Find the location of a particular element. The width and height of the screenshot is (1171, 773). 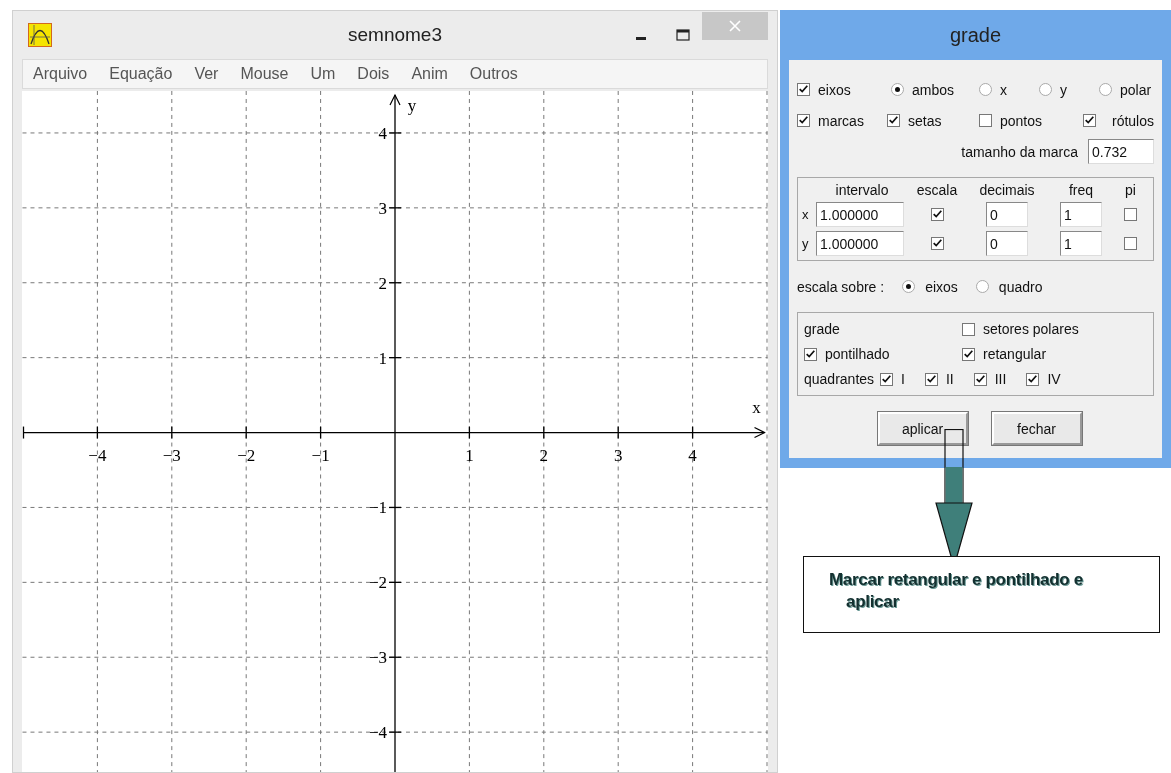

group-label: grade is located at coordinates (822, 329).